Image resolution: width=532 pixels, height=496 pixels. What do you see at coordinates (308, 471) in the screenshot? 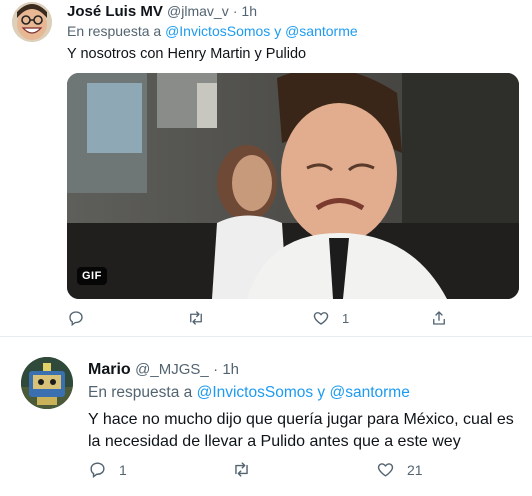
I see `tweet-actions: 1 21` at bounding box center [308, 471].